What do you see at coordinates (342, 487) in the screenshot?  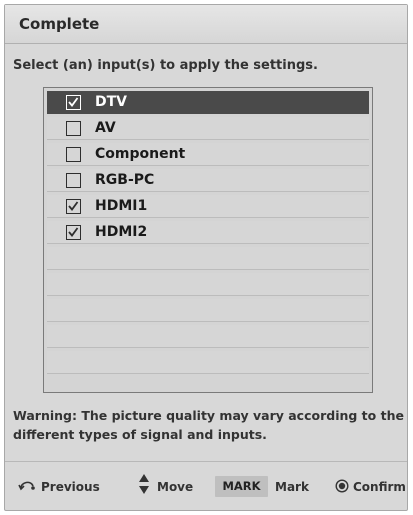 I see `ok-circle-icon` at bounding box center [342, 487].